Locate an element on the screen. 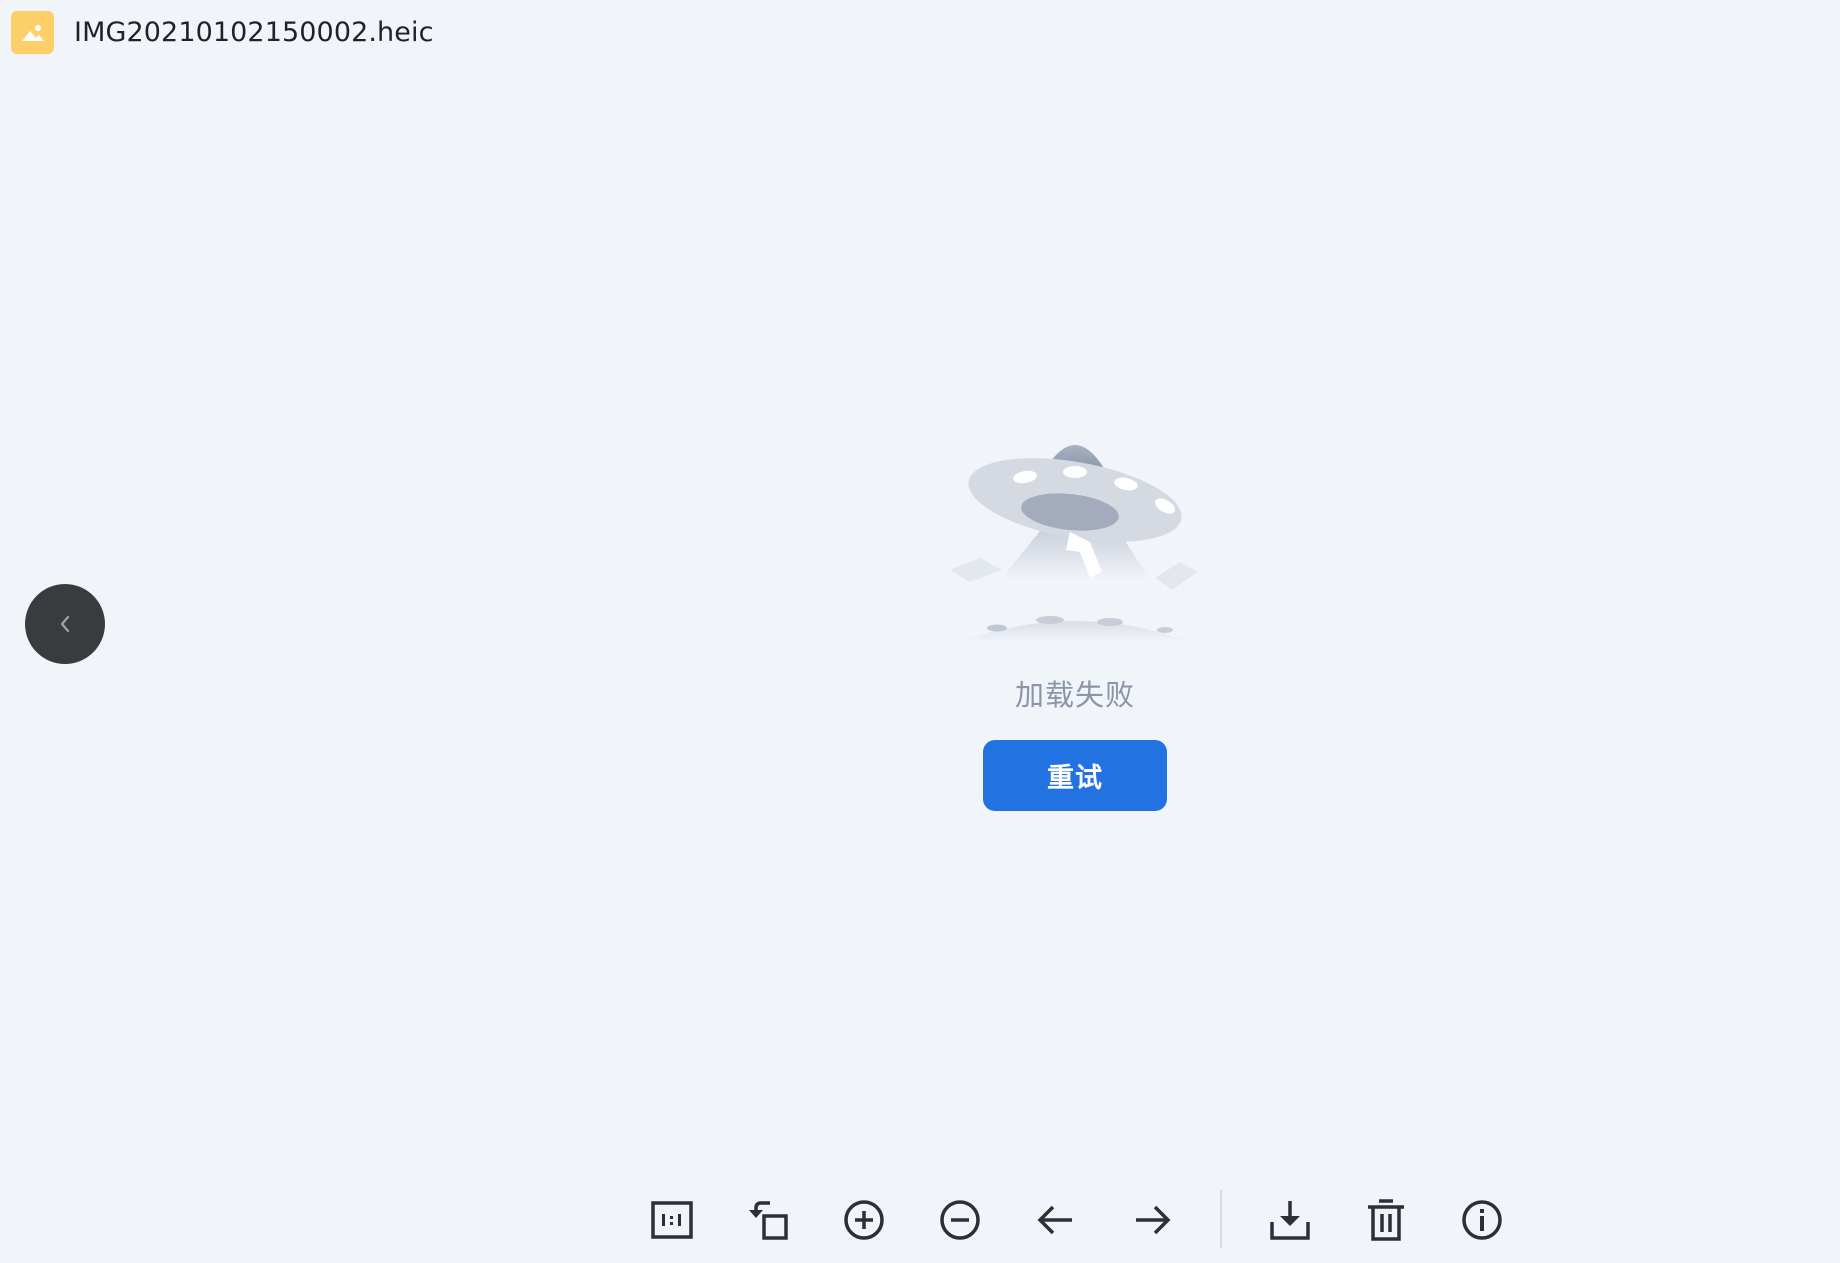 This screenshot has width=1840, height=1263. chevron-left-icon is located at coordinates (65, 624).